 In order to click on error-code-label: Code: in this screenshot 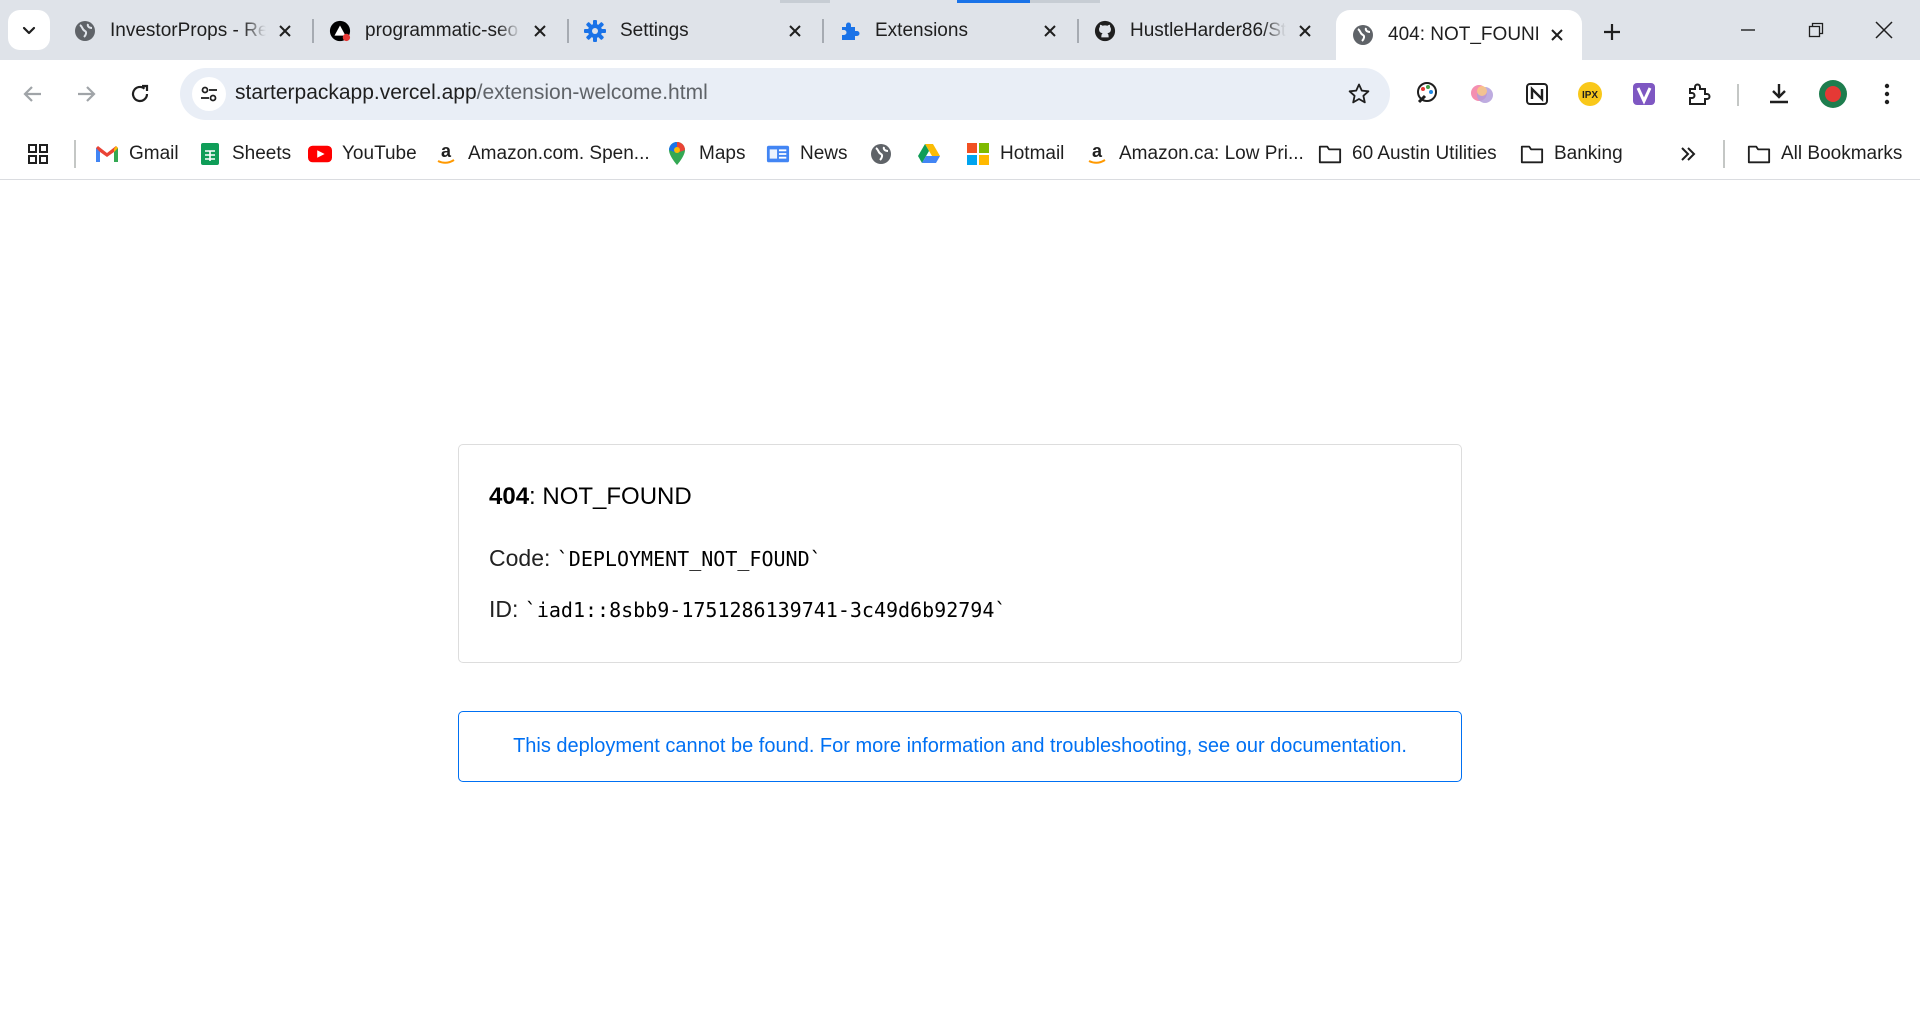, I will do `click(523, 558)`.